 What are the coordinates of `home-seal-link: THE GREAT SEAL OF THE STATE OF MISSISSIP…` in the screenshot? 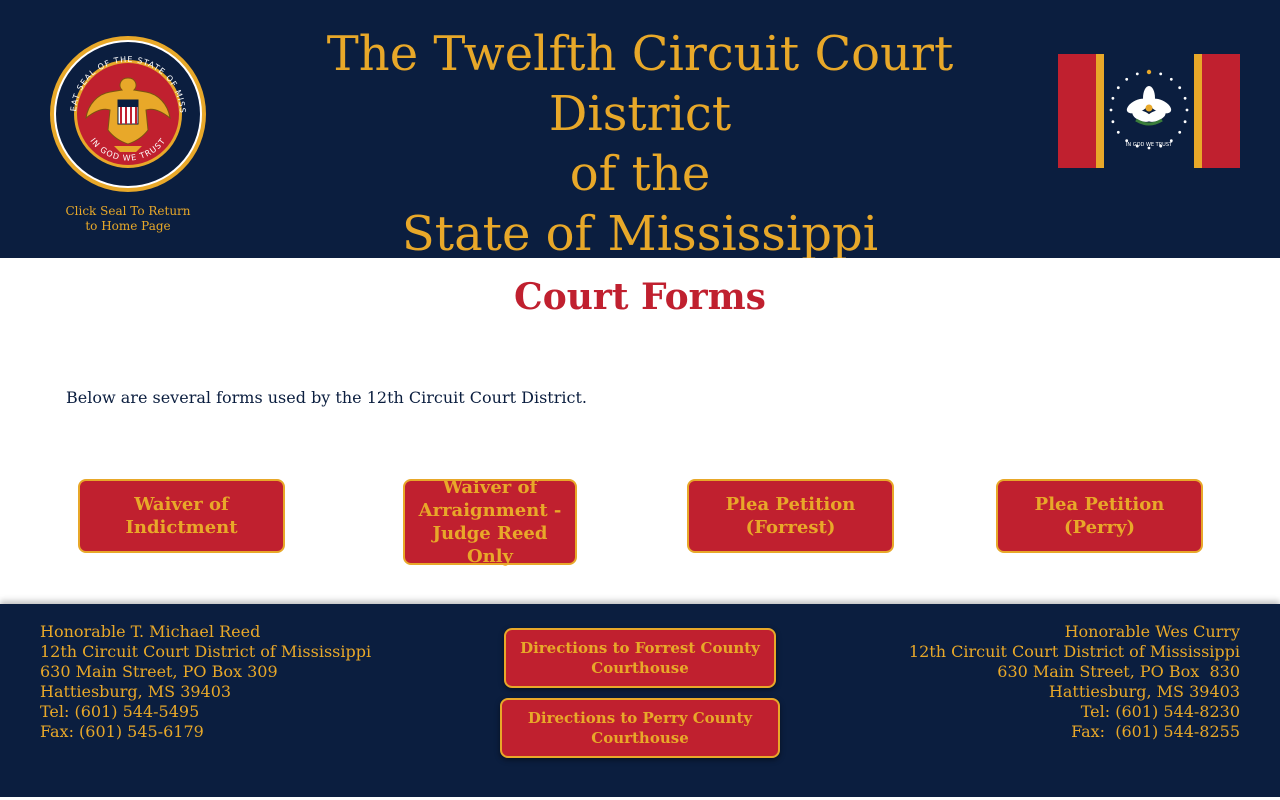 It's located at (128, 134).